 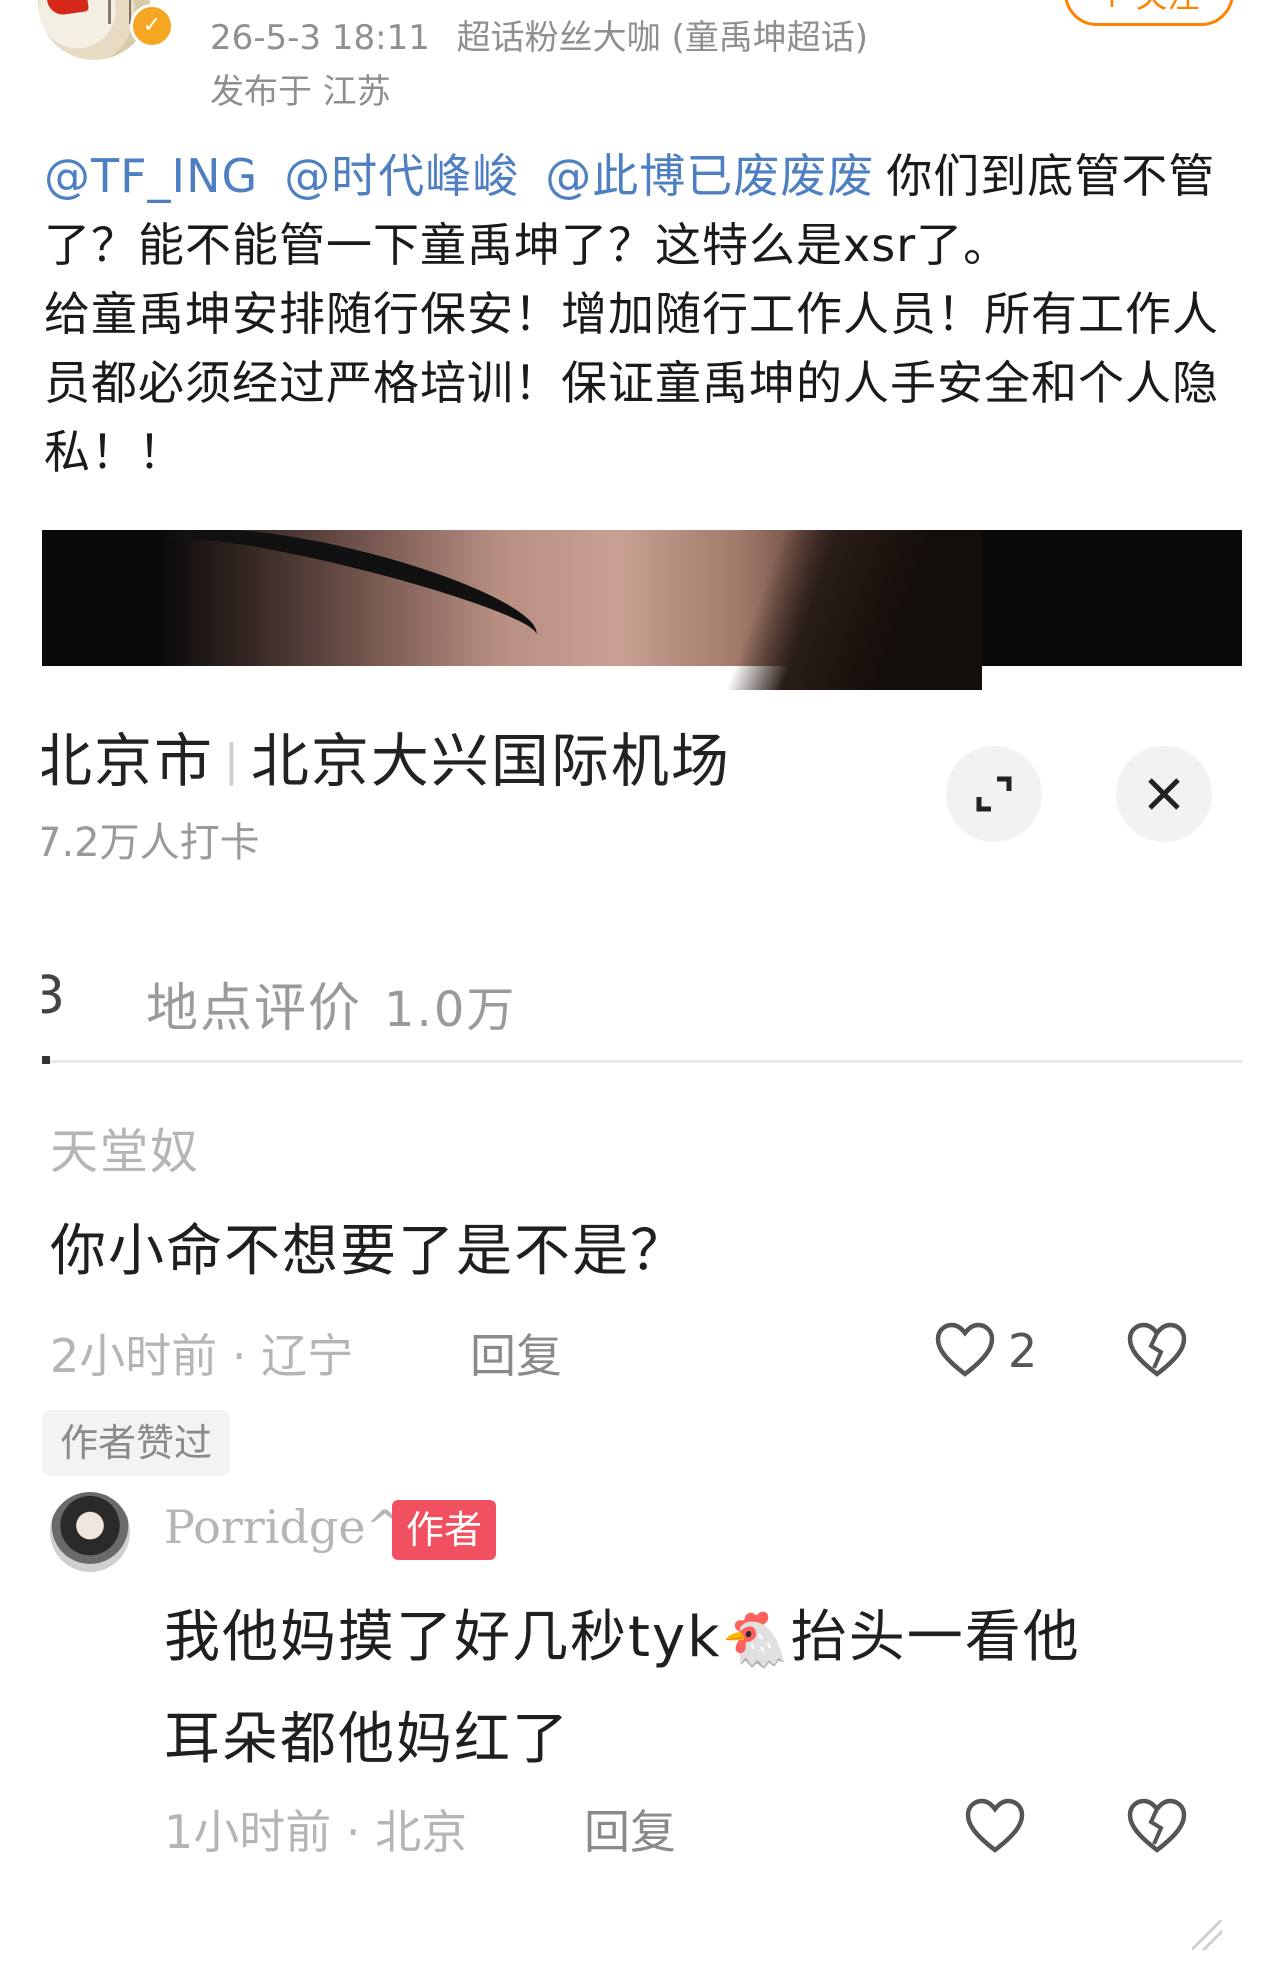 What do you see at coordinates (136, 1443) in the screenshot?
I see `author-liked-badge: 作者赞过` at bounding box center [136, 1443].